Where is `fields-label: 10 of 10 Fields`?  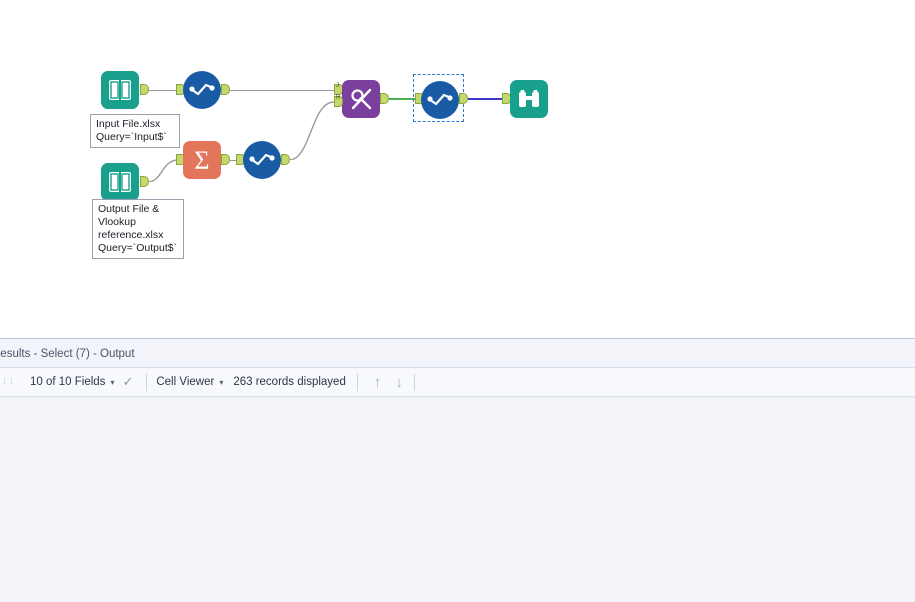
fields-label: 10 of 10 Fields is located at coordinates (68, 382).